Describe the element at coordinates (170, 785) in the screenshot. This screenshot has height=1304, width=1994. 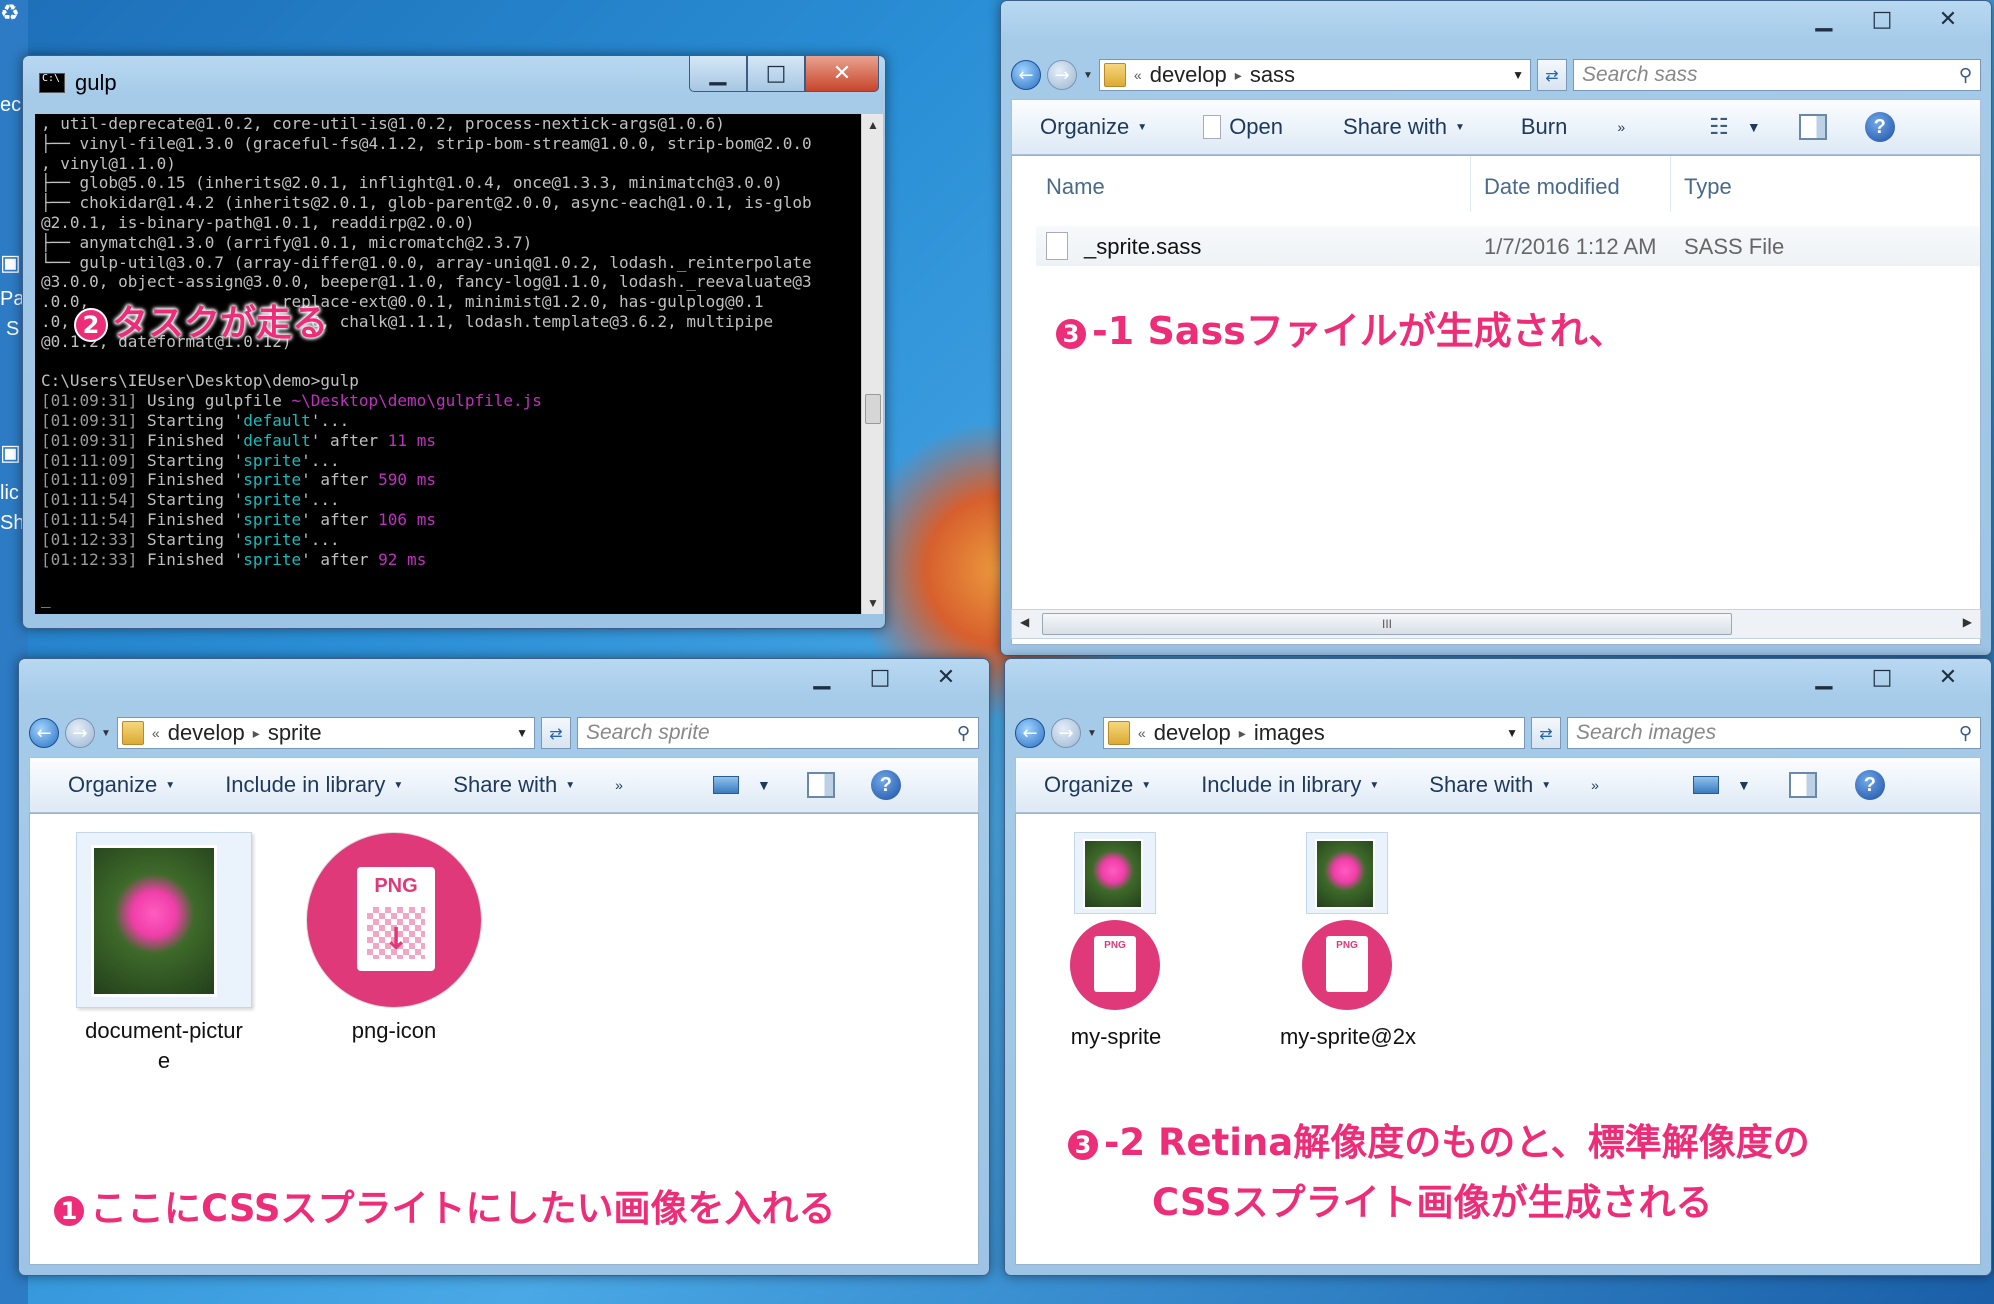
I see `organize-caret-icon: ▼` at that location.